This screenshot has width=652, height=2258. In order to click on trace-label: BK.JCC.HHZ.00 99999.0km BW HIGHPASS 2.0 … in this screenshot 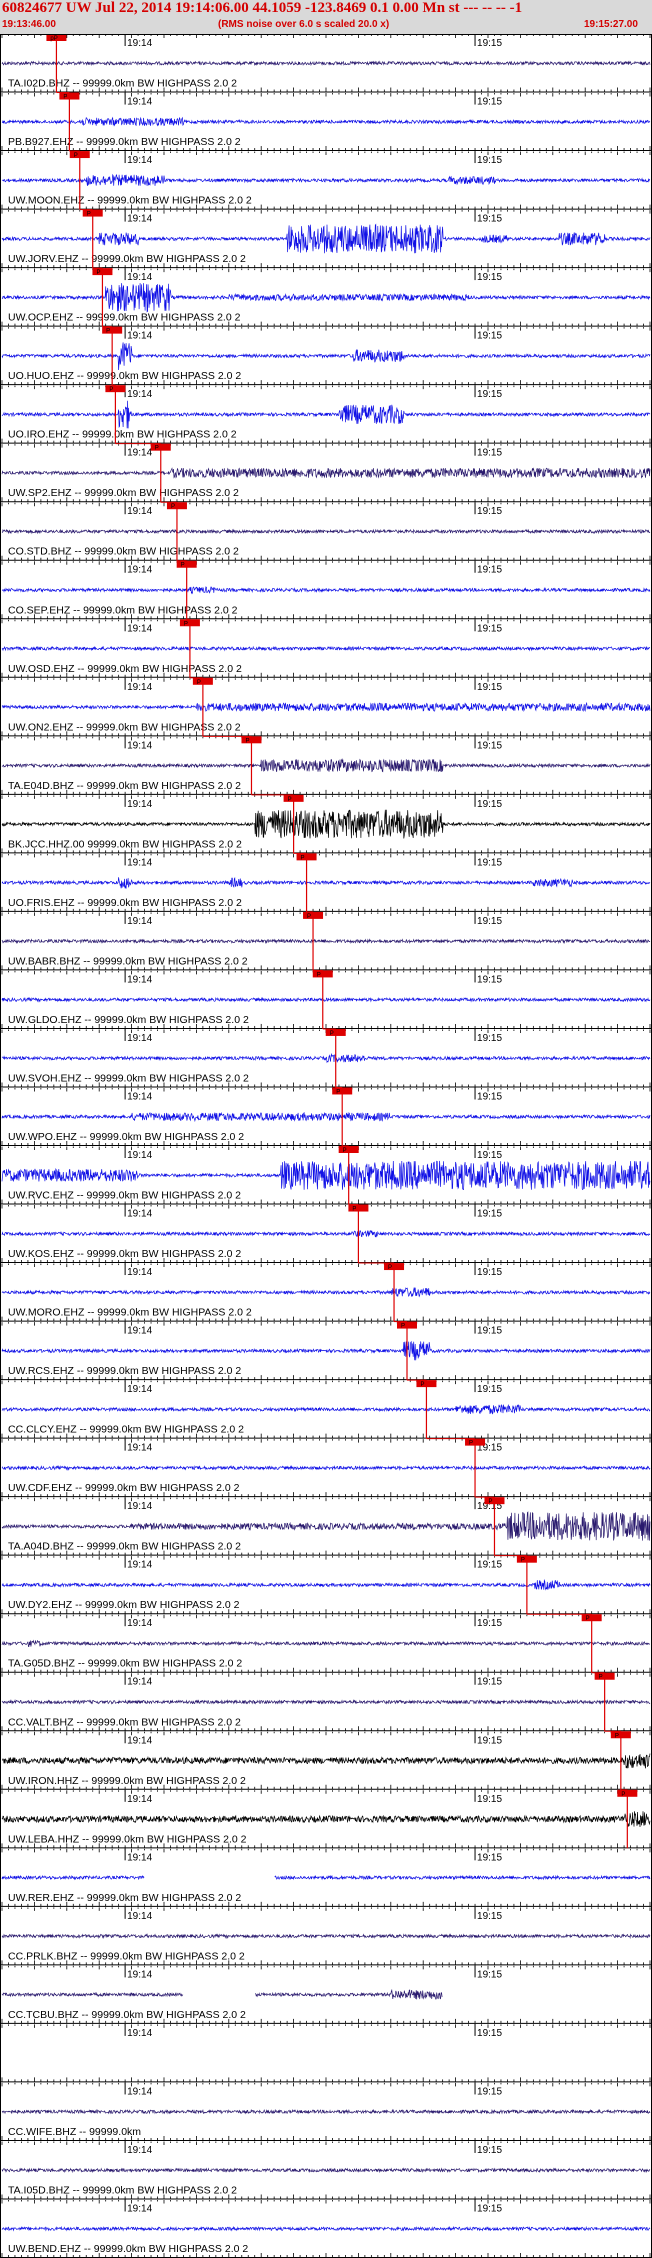, I will do `click(125, 844)`.